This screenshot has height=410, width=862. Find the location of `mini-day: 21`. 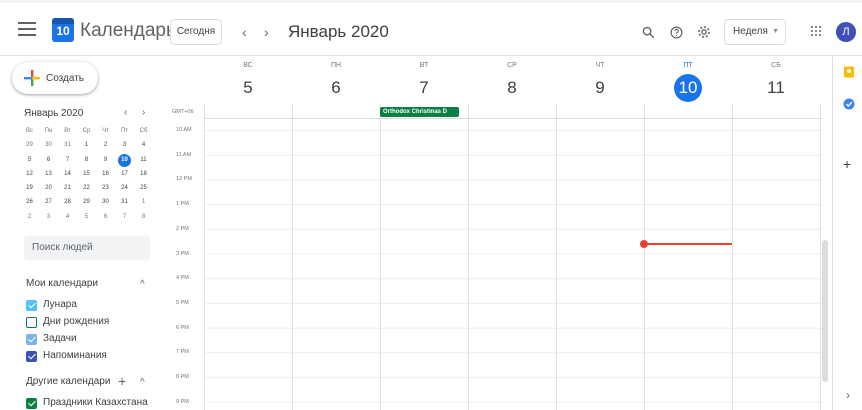

mini-day: 21 is located at coordinates (67, 188).